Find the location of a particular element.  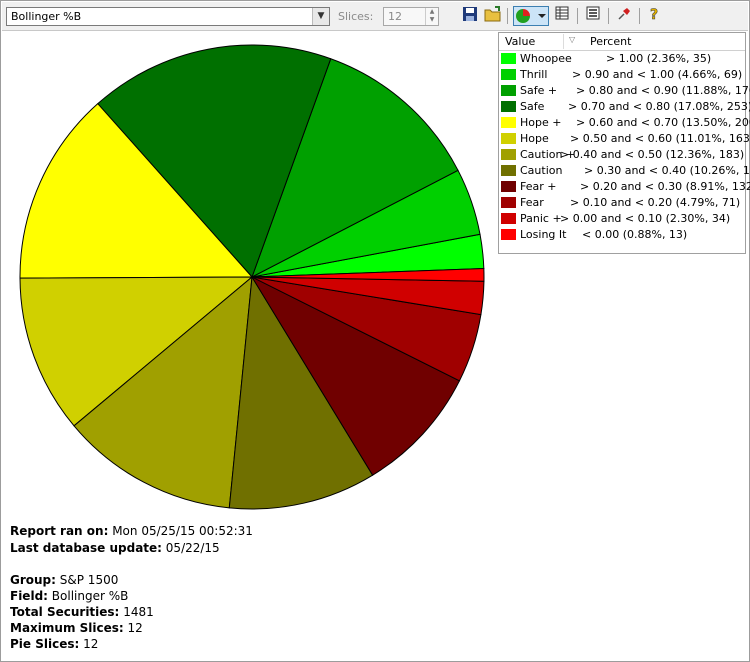

legend-row: Caution > 0.30 and < 0.40 (10.26%, 152) is located at coordinates (624, 171).